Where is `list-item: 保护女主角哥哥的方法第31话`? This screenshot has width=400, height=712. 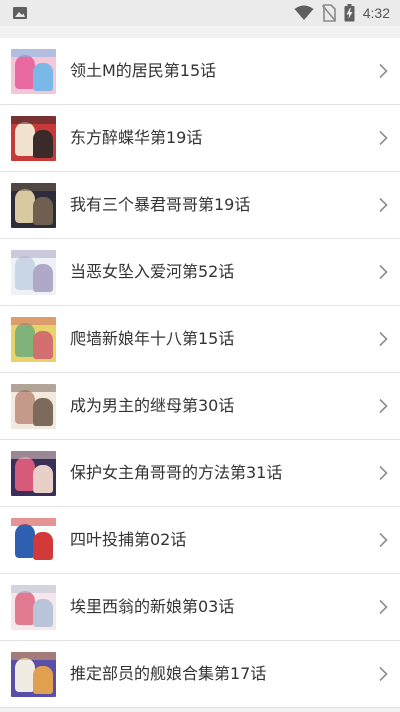 list-item: 保护女主角哥哥的方法第31话 is located at coordinates (200, 473).